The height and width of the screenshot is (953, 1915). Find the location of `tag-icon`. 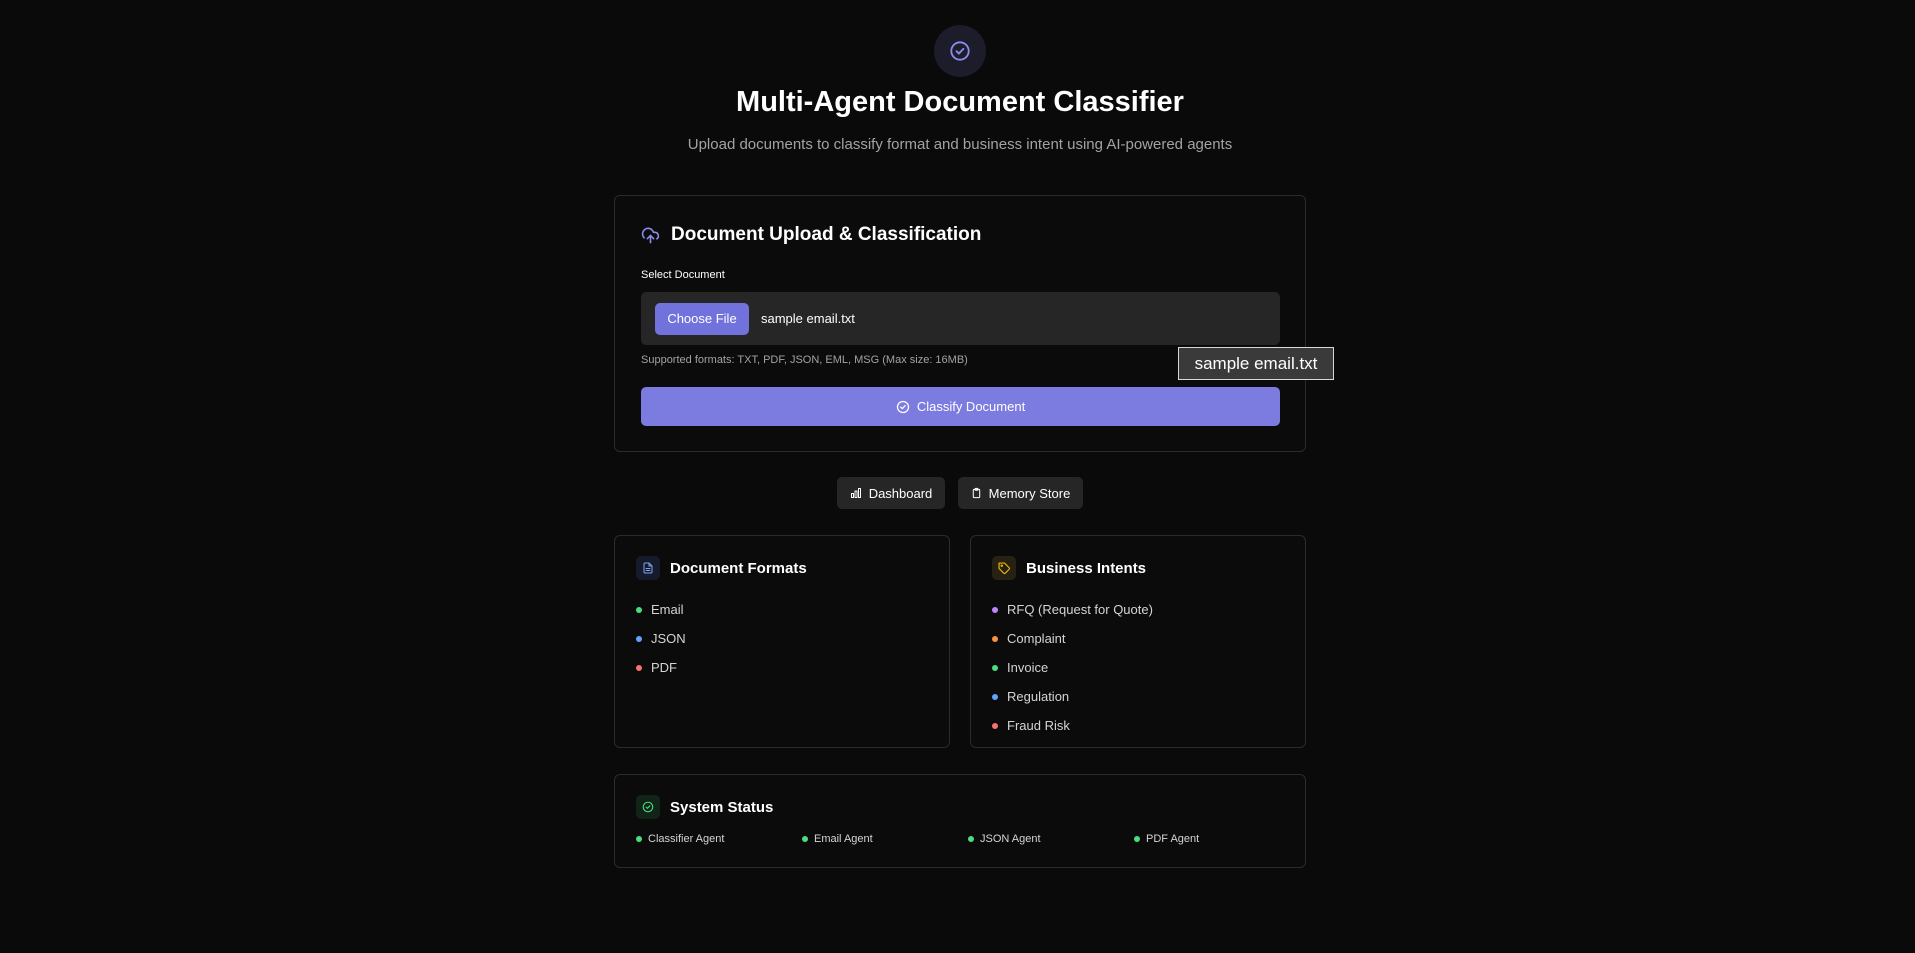

tag-icon is located at coordinates (1004, 568).